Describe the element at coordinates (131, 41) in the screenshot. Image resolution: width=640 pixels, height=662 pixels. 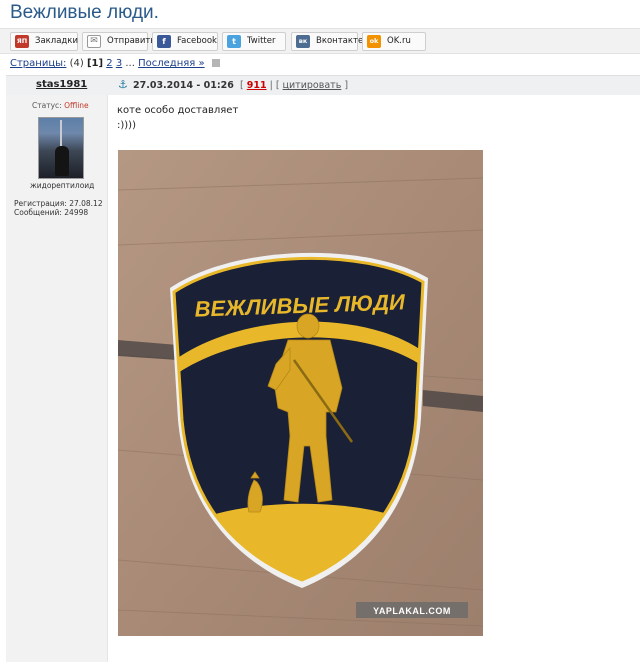
I see `send-label: Отправить` at that location.